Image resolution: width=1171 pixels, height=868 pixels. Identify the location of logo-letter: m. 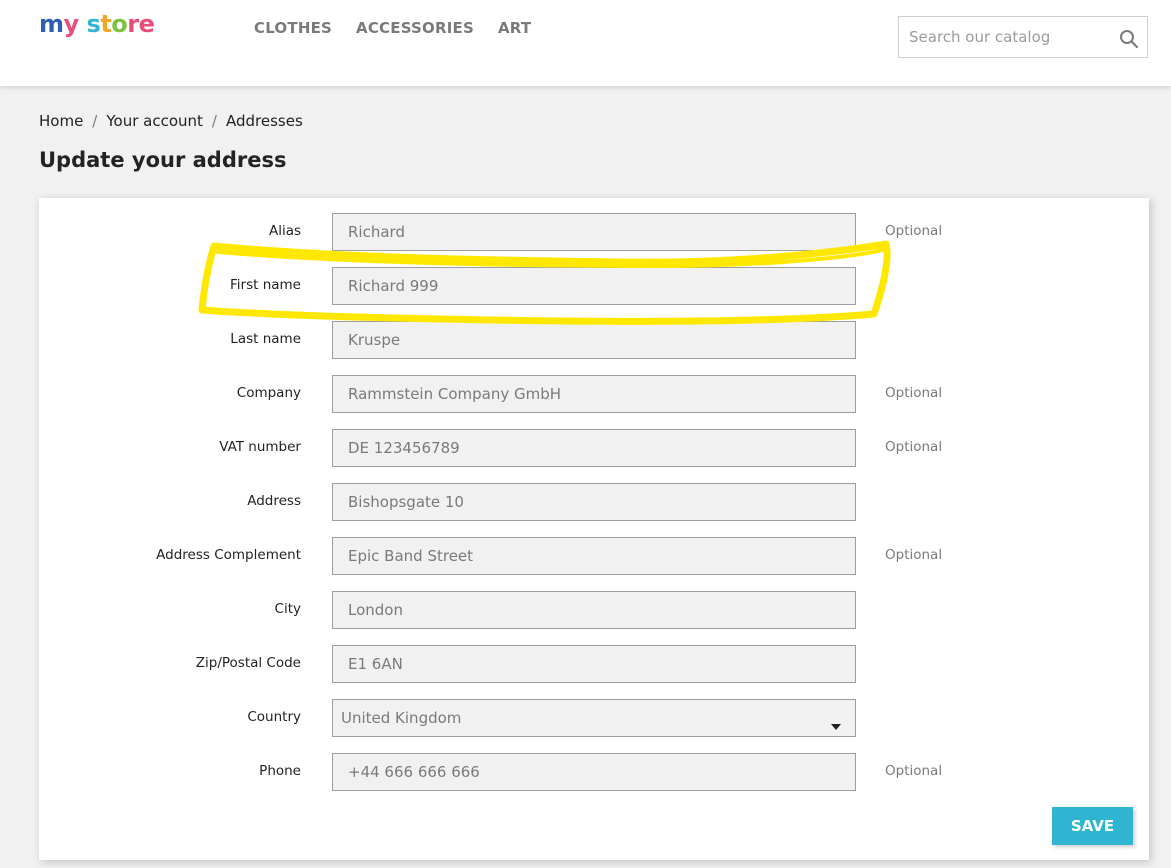
(51, 24).